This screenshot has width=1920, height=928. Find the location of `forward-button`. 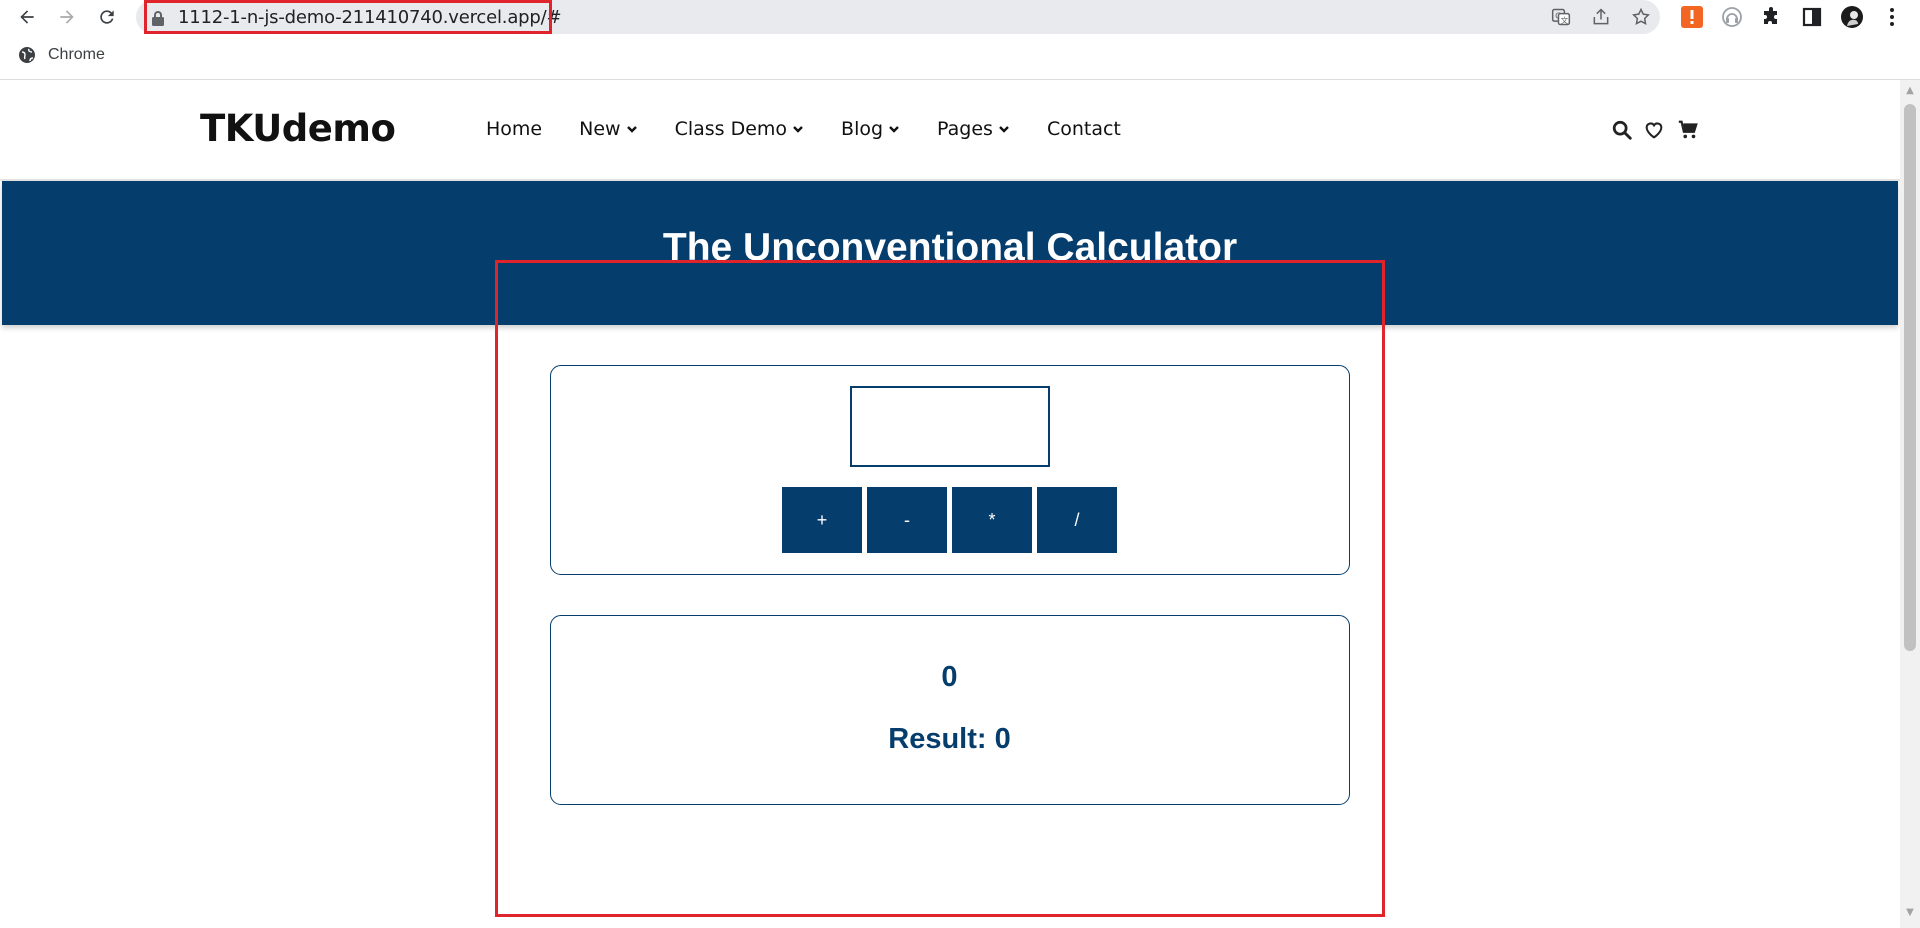

forward-button is located at coordinates (67, 17).